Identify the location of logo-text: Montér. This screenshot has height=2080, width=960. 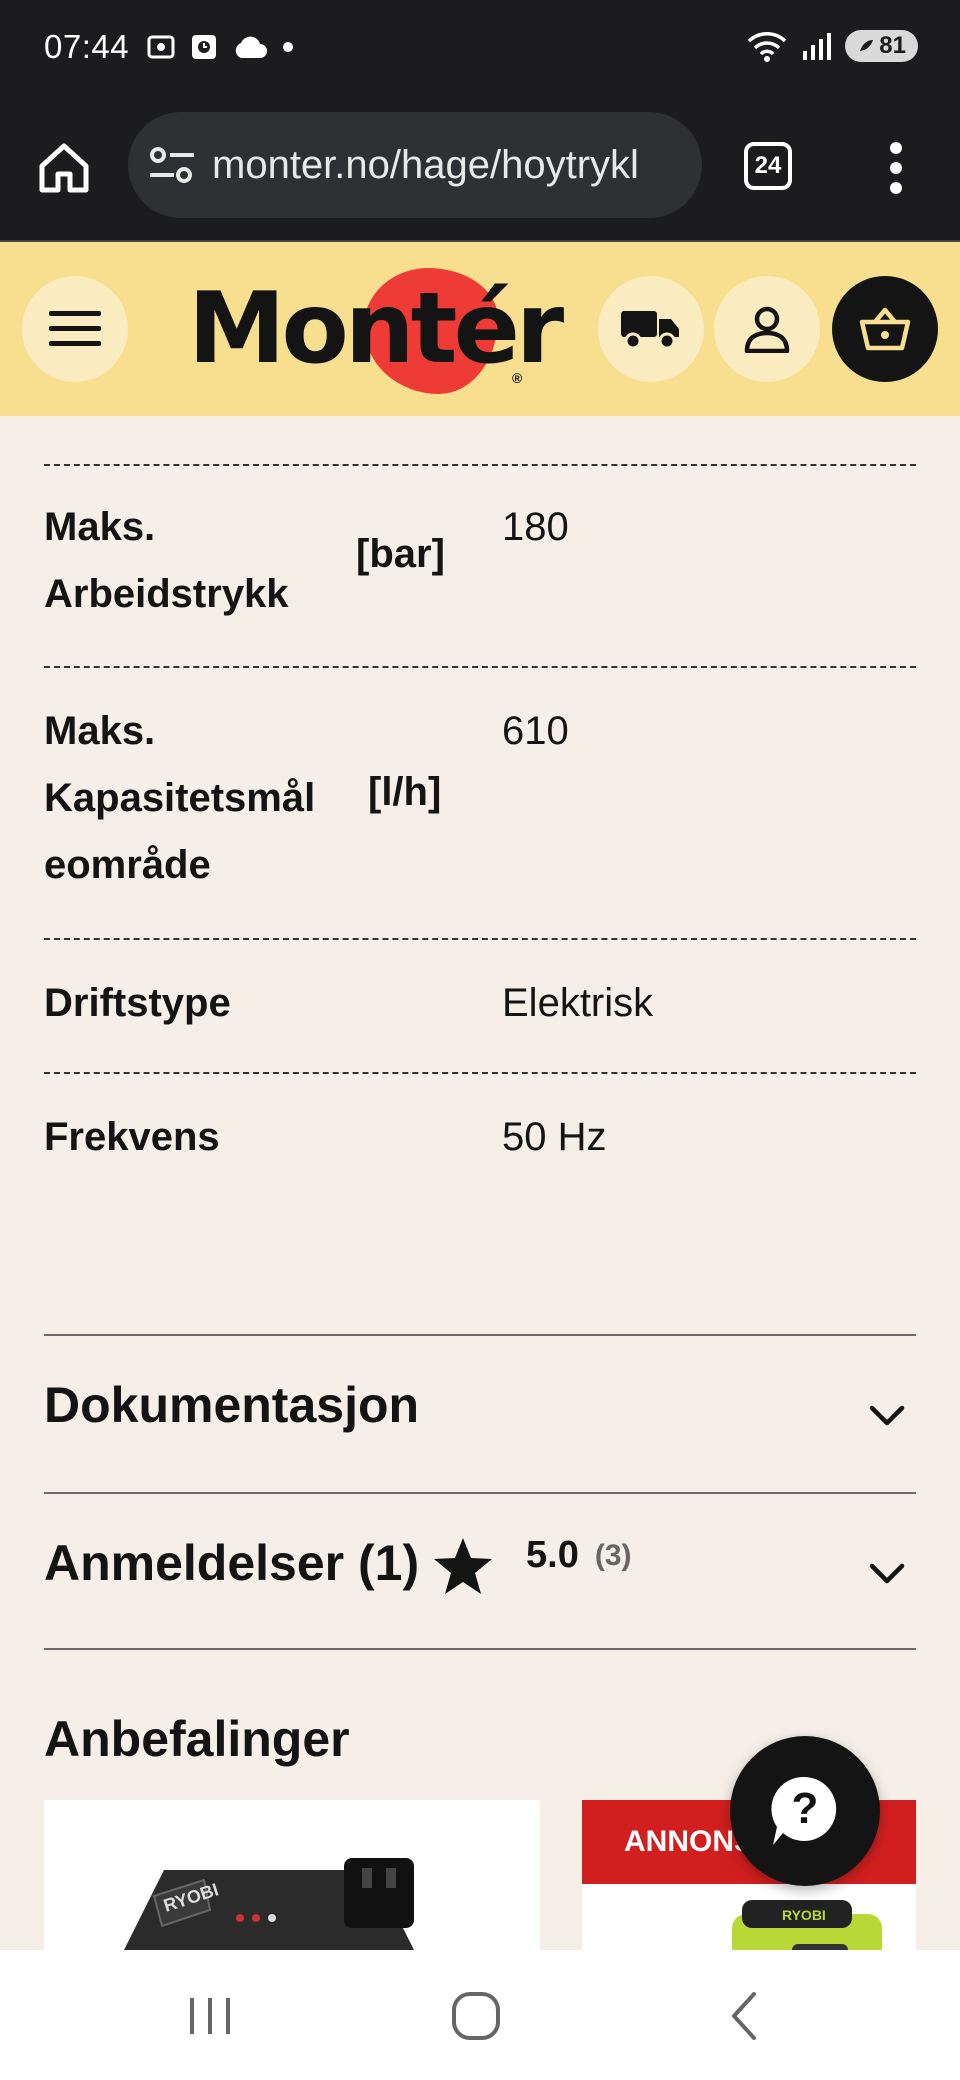
(376, 329).